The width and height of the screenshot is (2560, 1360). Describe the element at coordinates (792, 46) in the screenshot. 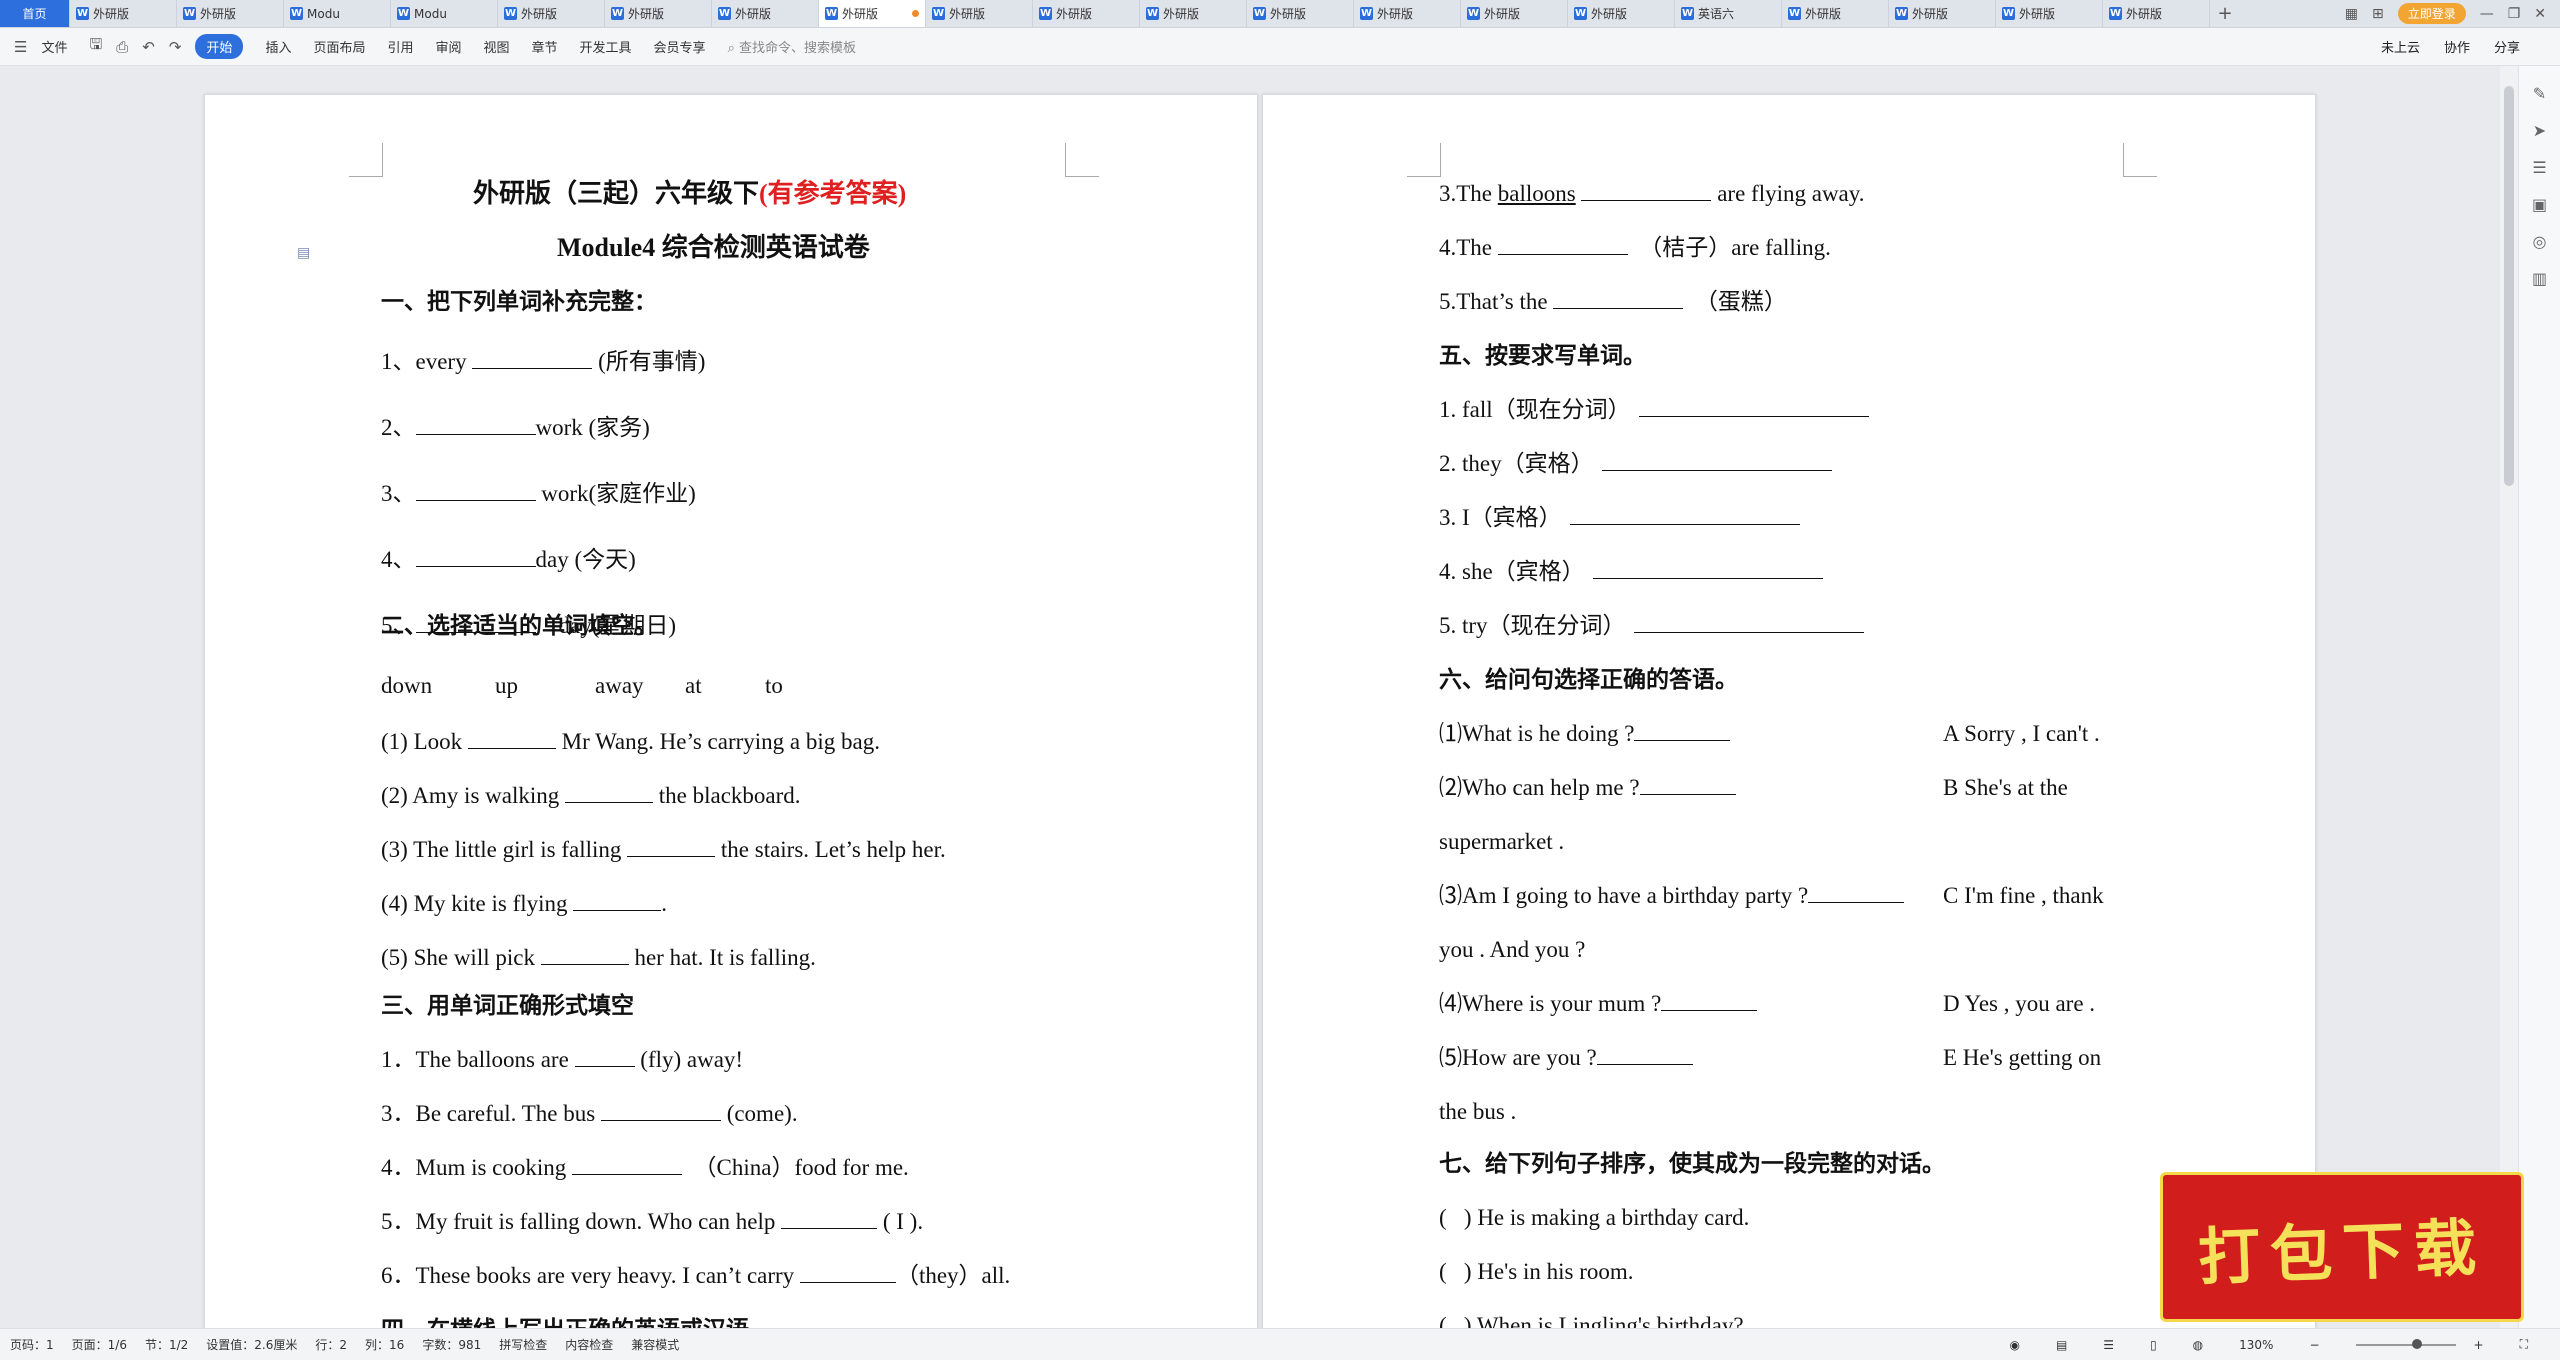

I see `command-search: ⌕ 查找命令、搜索模板` at that location.